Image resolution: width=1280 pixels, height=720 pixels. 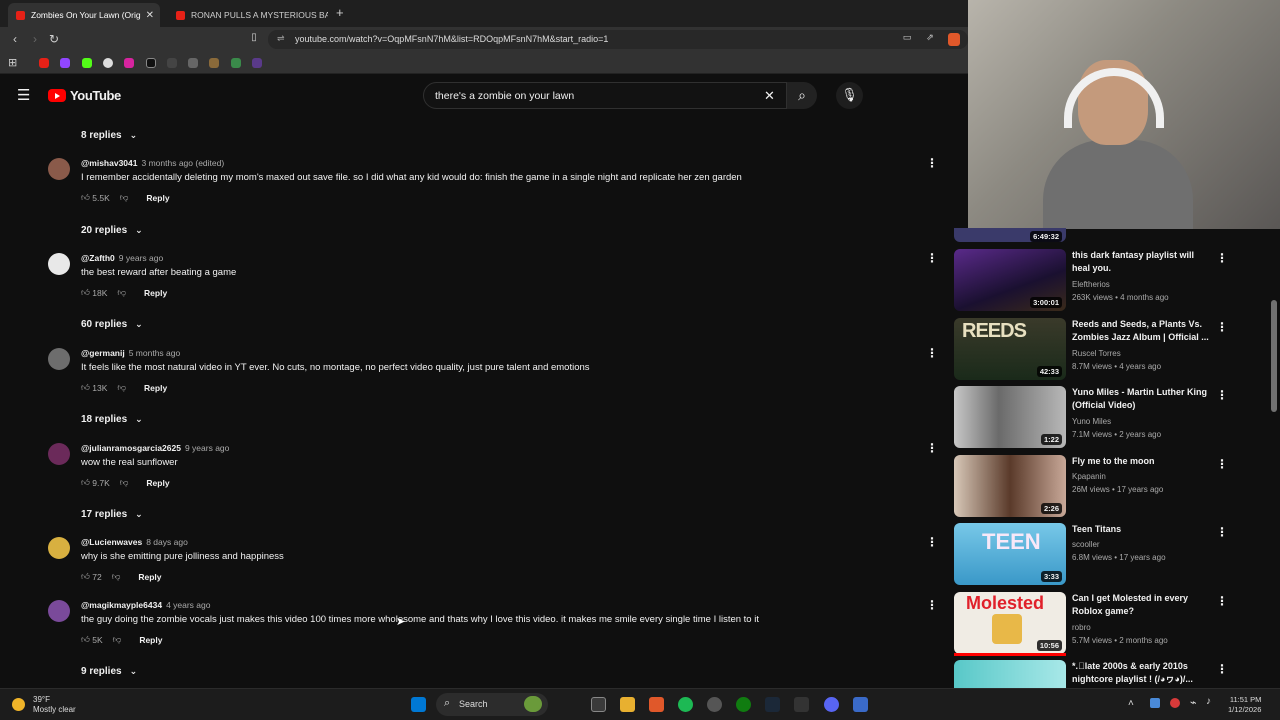 I want to click on network-icon: ⌁, so click(x=1193, y=702).